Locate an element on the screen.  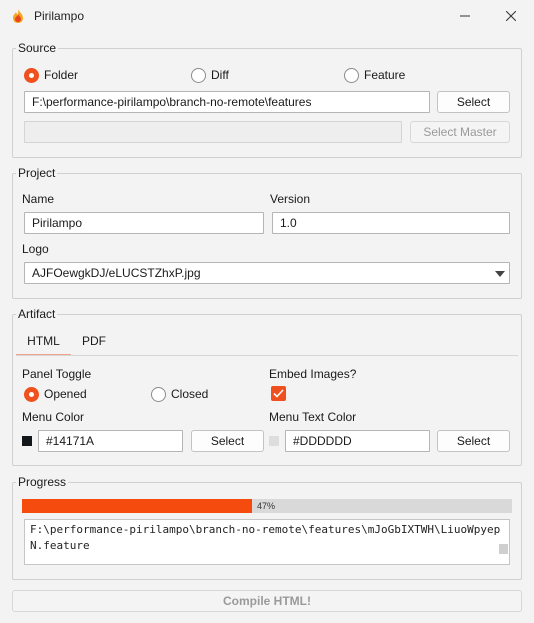
source-select-button: Select is located at coordinates (473, 102).